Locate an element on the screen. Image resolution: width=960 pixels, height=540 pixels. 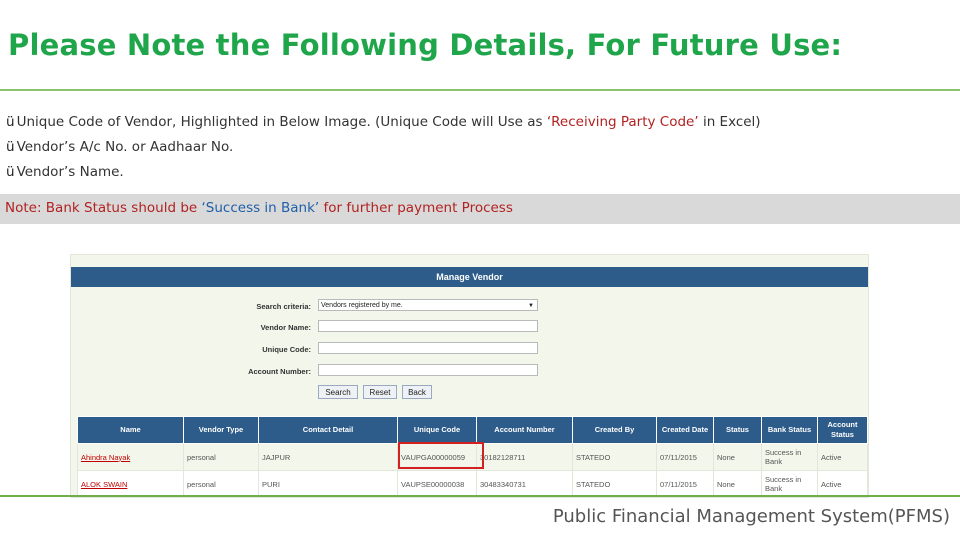
account-number-input is located at coordinates (428, 370).